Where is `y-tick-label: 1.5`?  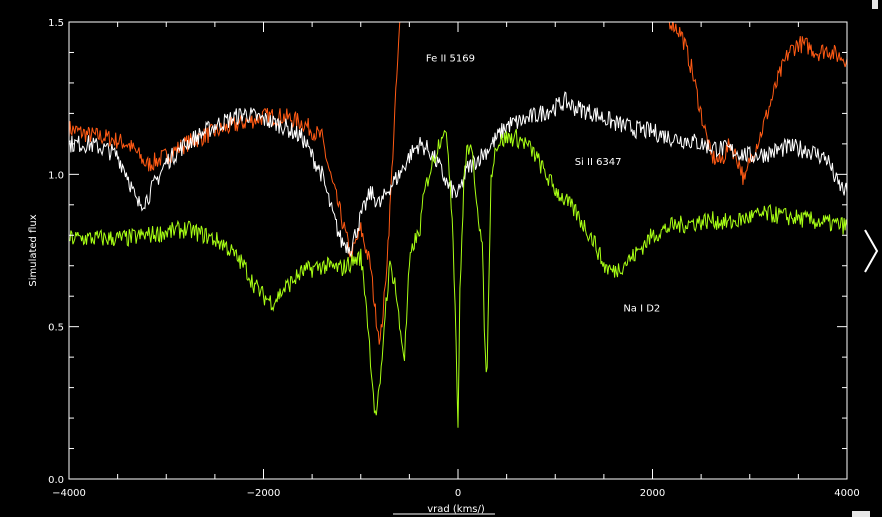 y-tick-label: 1.5 is located at coordinates (56, 23).